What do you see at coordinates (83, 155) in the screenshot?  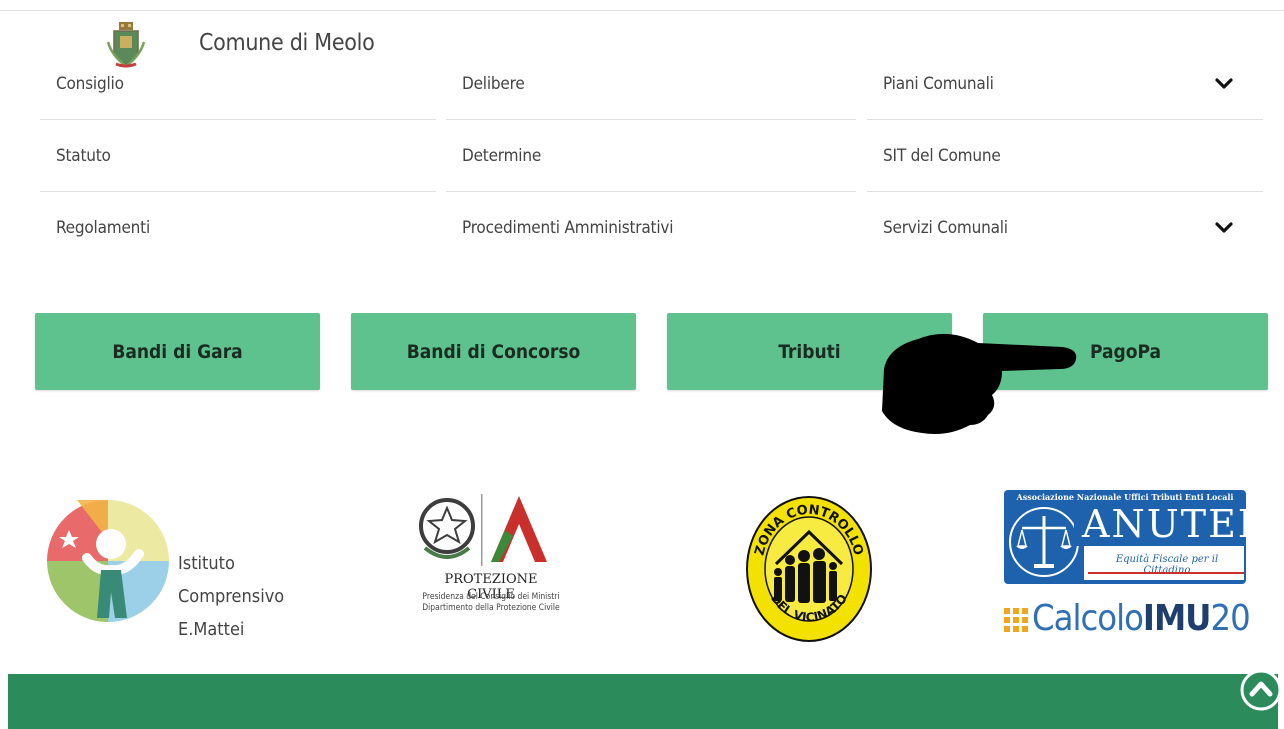 I see `menu-label: Statuto` at bounding box center [83, 155].